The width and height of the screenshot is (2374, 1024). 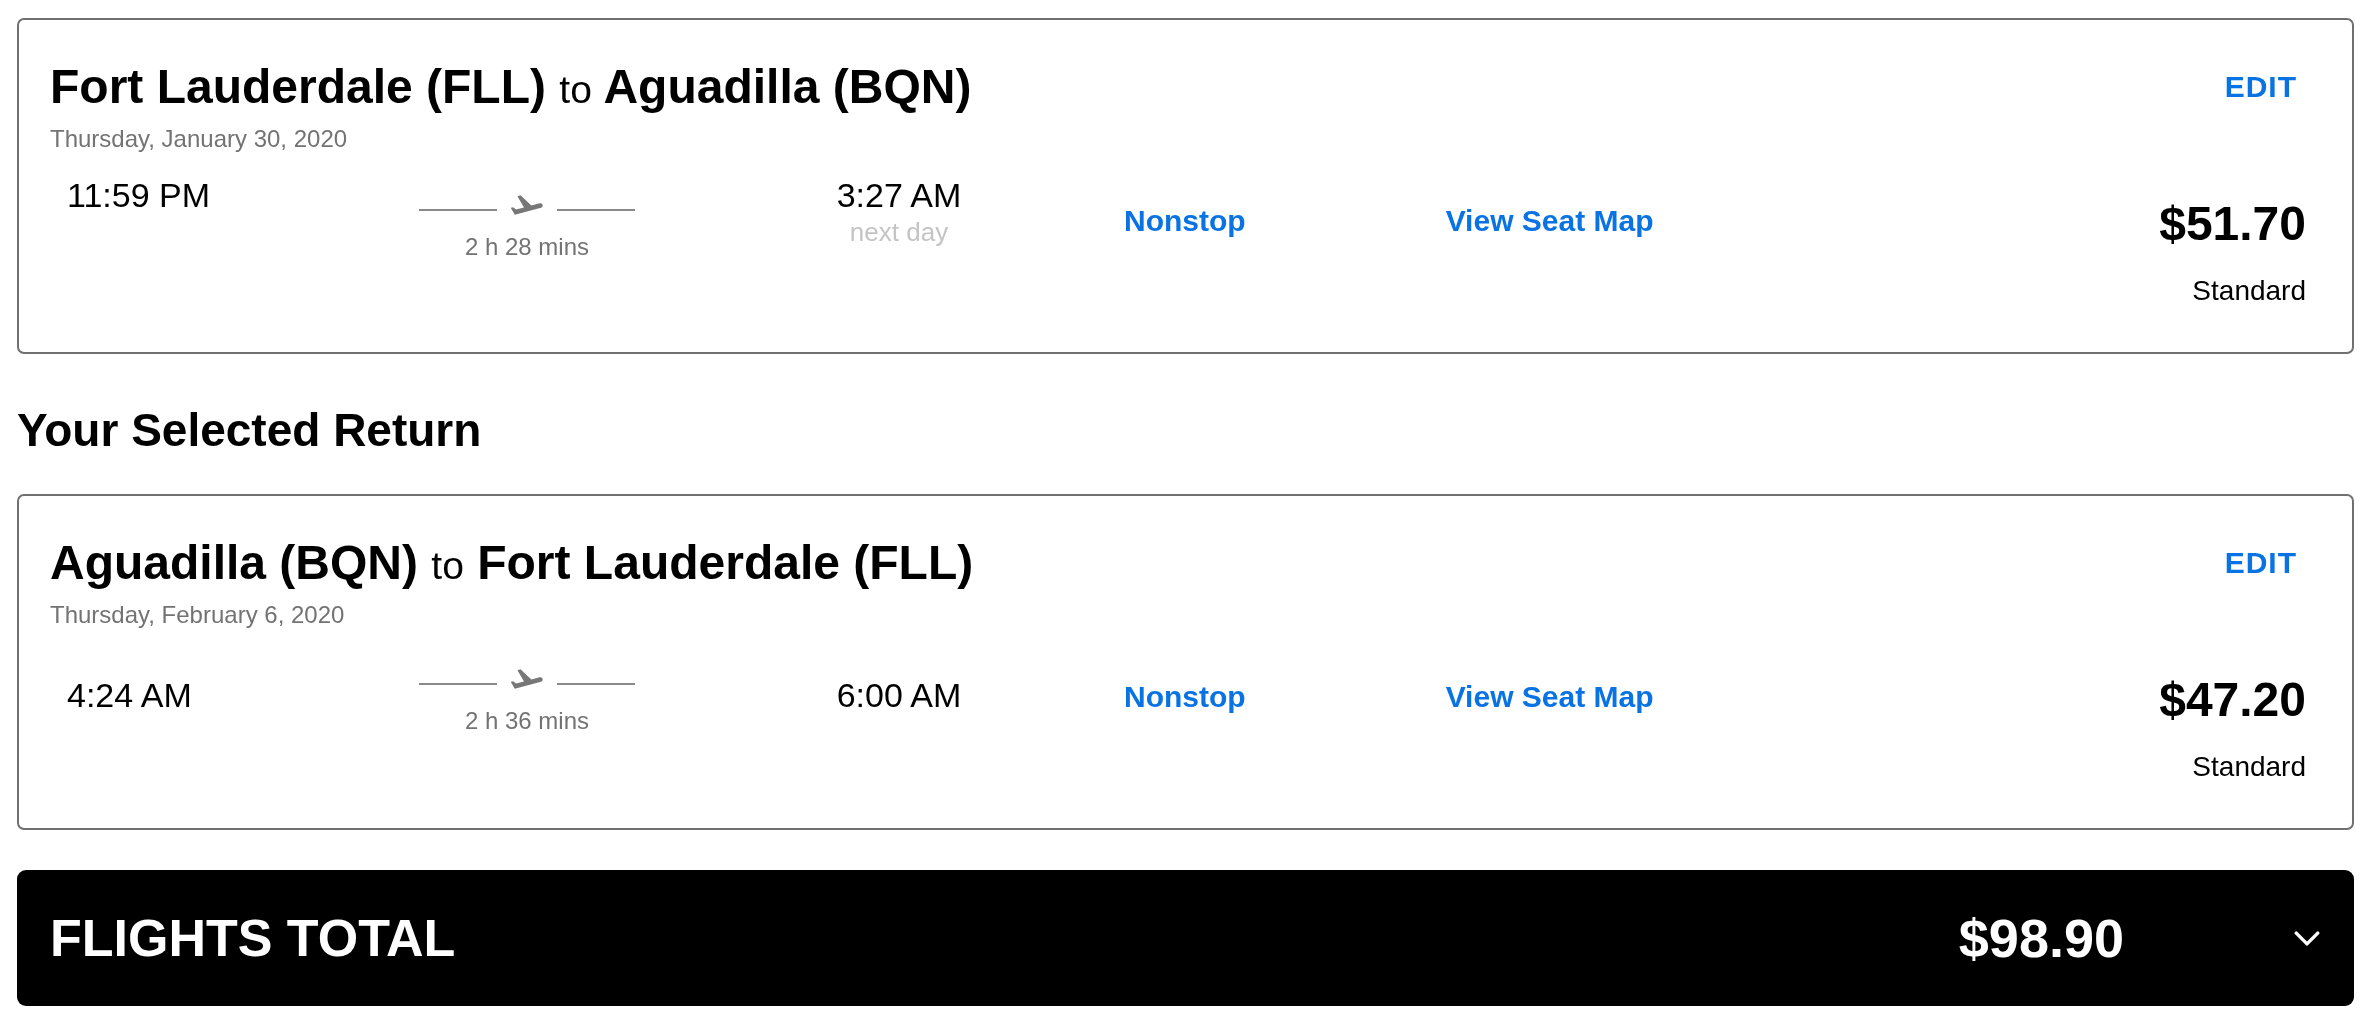 I want to click on total-amount: $98.90, so click(x=2041, y=938).